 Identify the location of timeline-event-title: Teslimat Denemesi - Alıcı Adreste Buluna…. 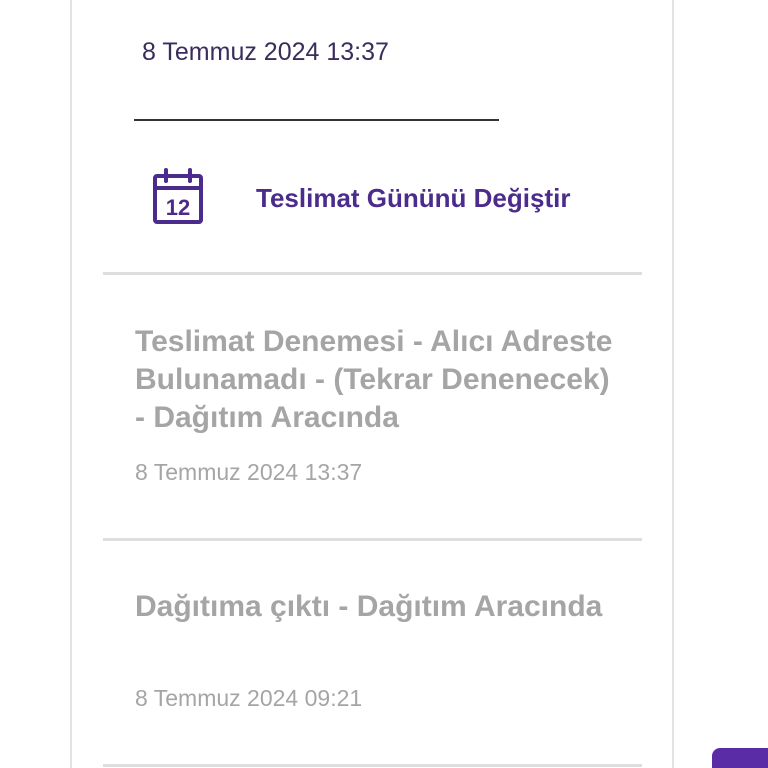
(374, 379).